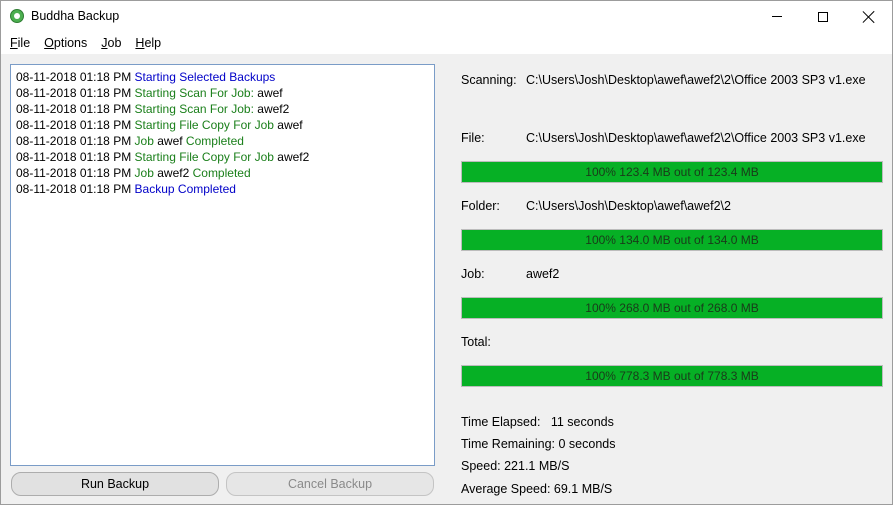 Image resolution: width=893 pixels, height=505 pixels. I want to click on menu-options: Options, so click(65, 43).